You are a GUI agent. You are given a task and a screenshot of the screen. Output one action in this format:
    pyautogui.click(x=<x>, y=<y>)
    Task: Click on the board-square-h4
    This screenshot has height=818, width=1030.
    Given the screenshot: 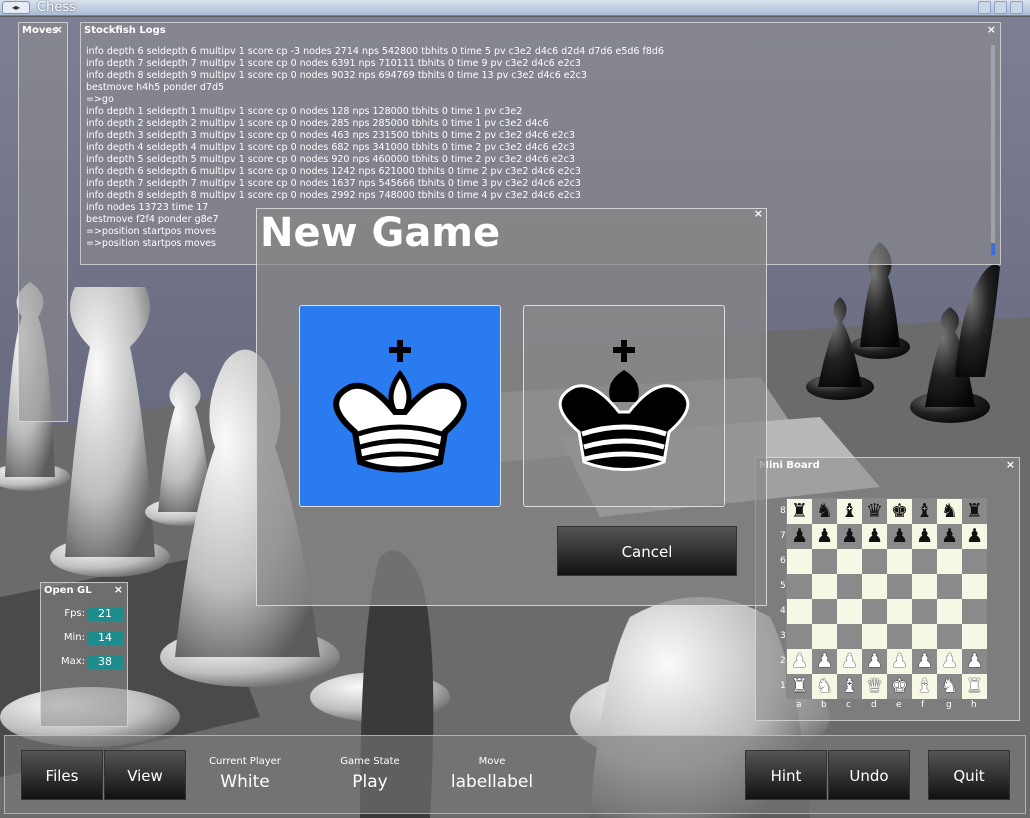 What is the action you would take?
    pyautogui.click(x=974, y=611)
    